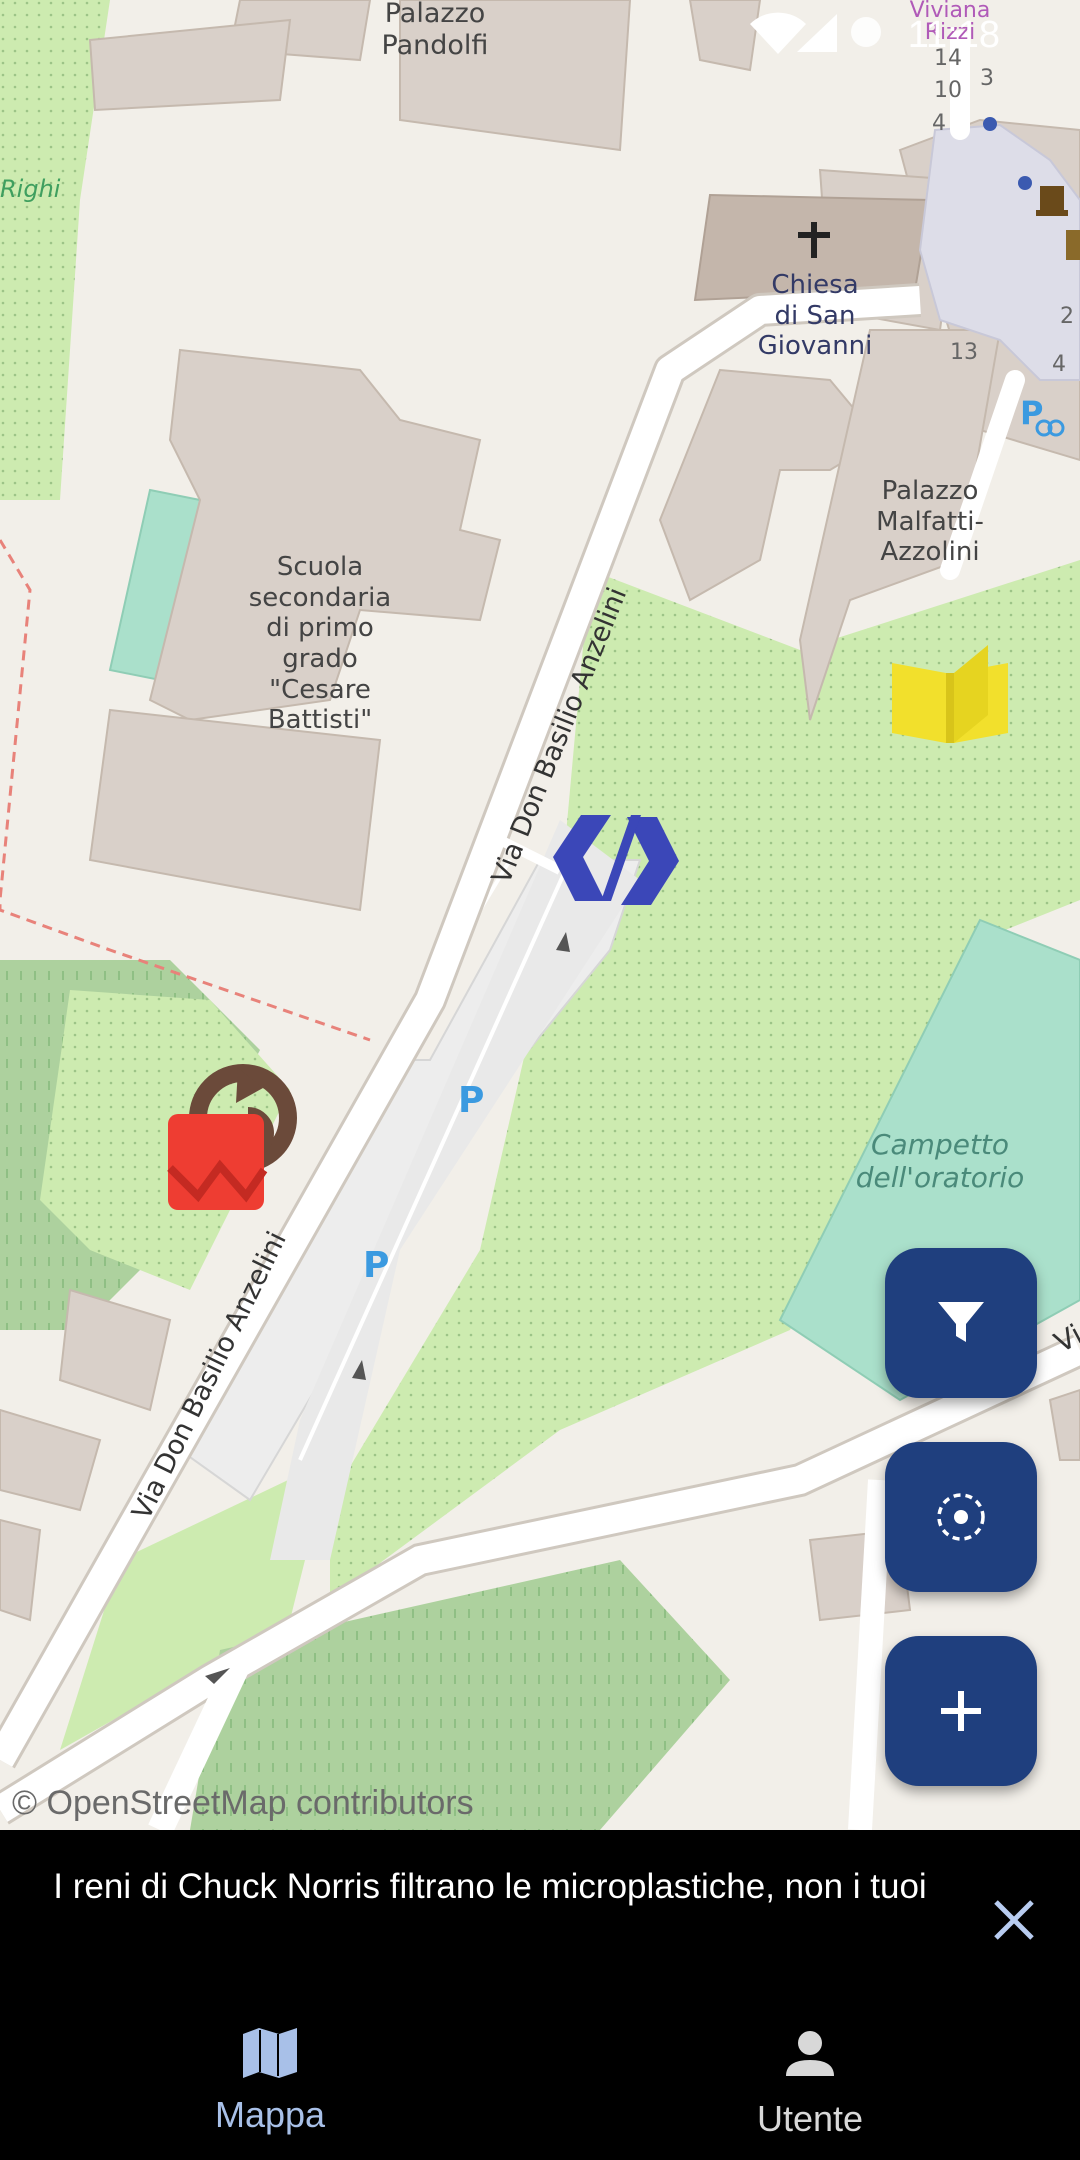  Describe the element at coordinates (471, 1100) in the screenshot. I see `parking-label-1: P` at that location.